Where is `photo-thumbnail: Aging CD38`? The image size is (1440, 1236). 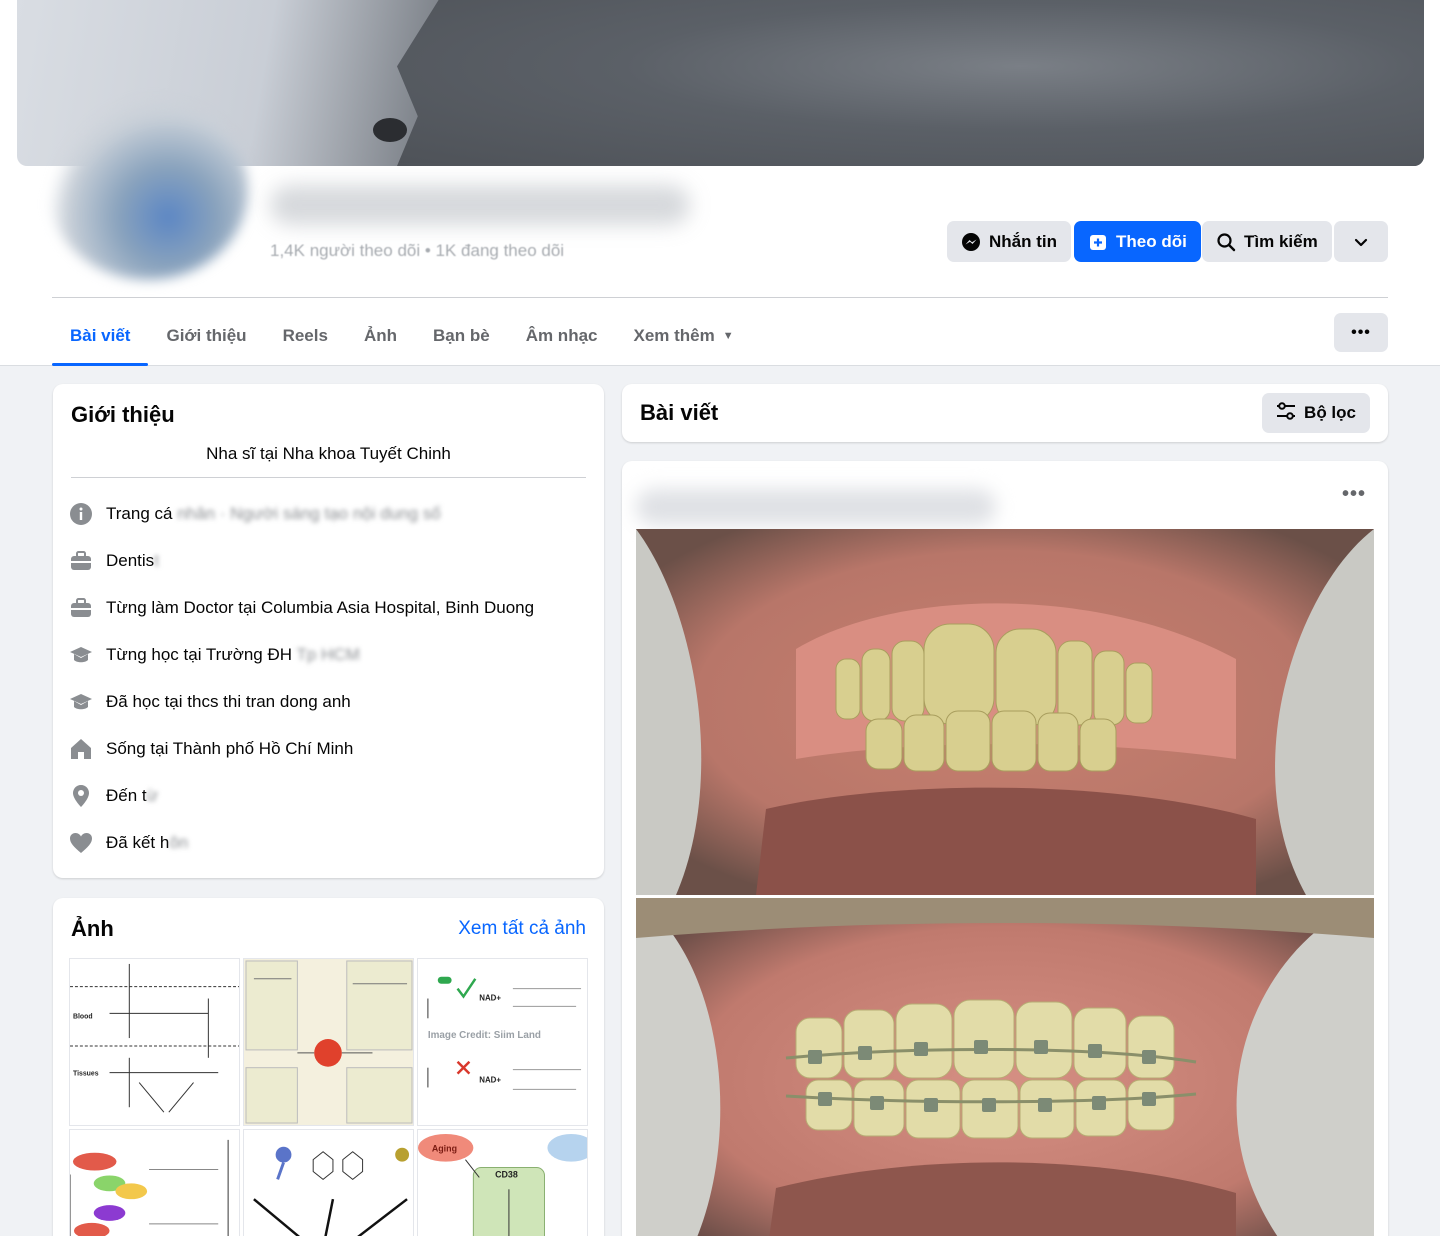
photo-thumbnail: Aging CD38 is located at coordinates (502, 1182).